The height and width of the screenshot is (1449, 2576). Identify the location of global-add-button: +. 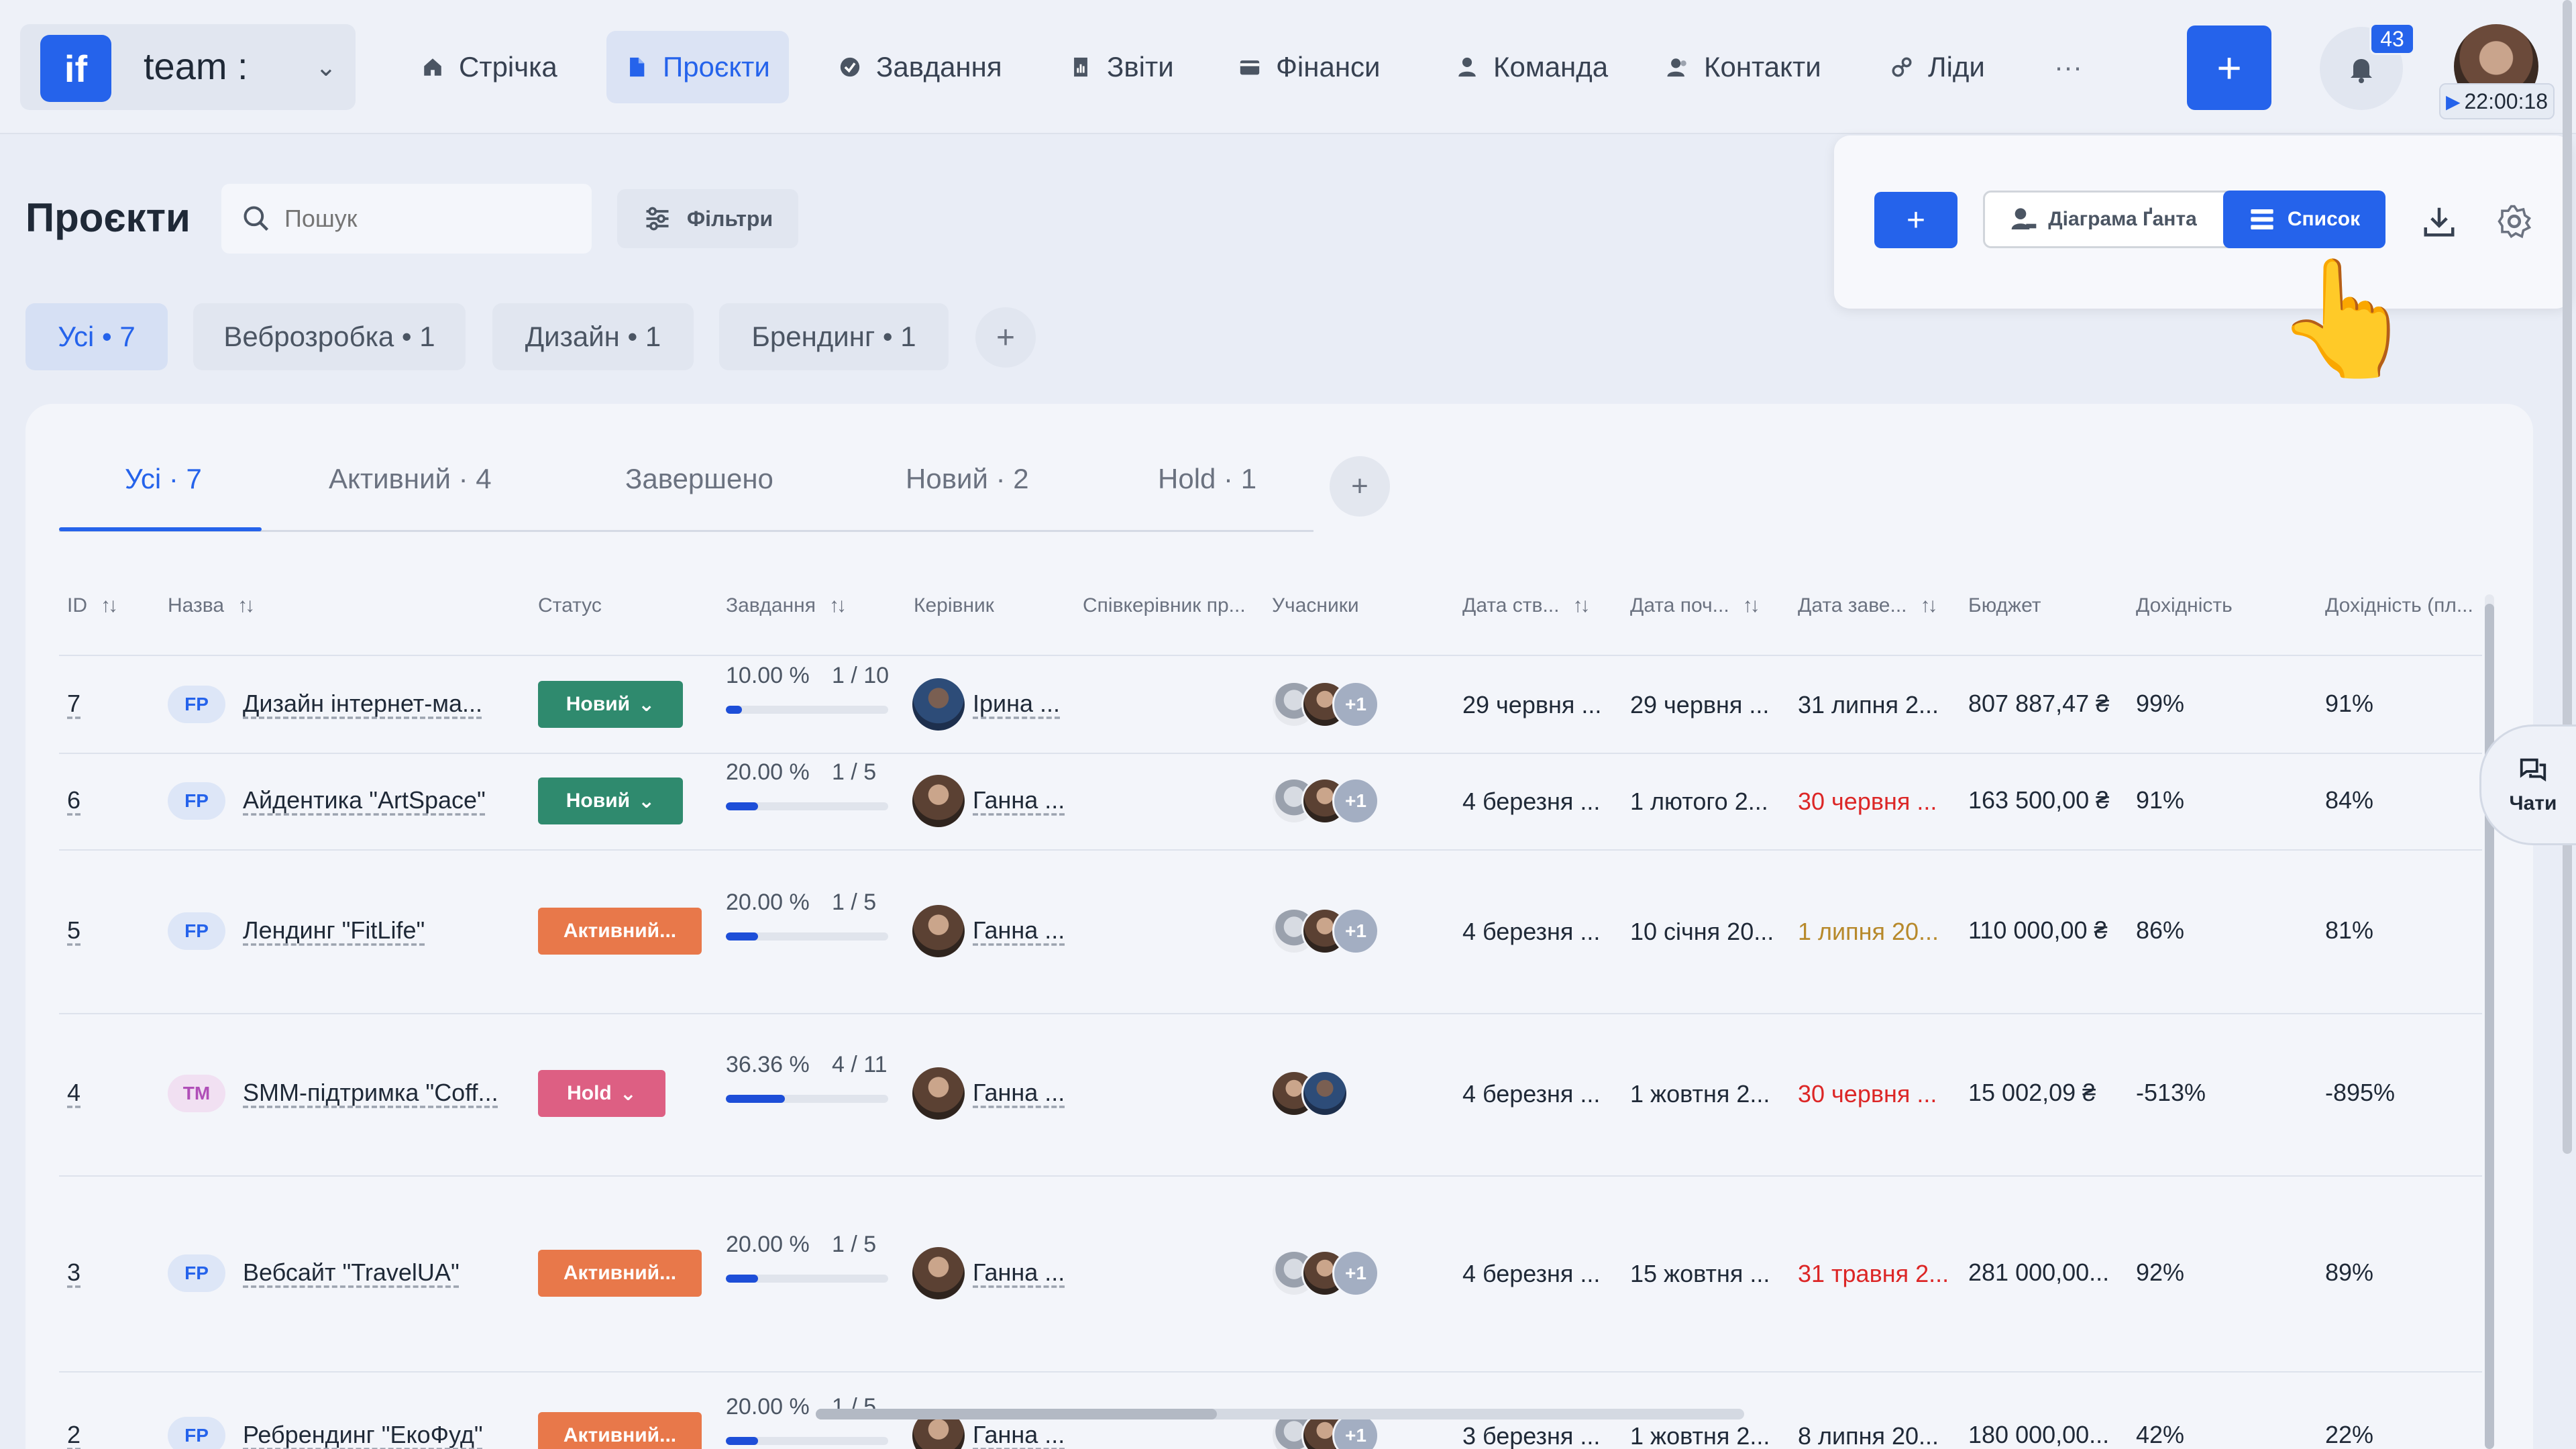
(2229, 67).